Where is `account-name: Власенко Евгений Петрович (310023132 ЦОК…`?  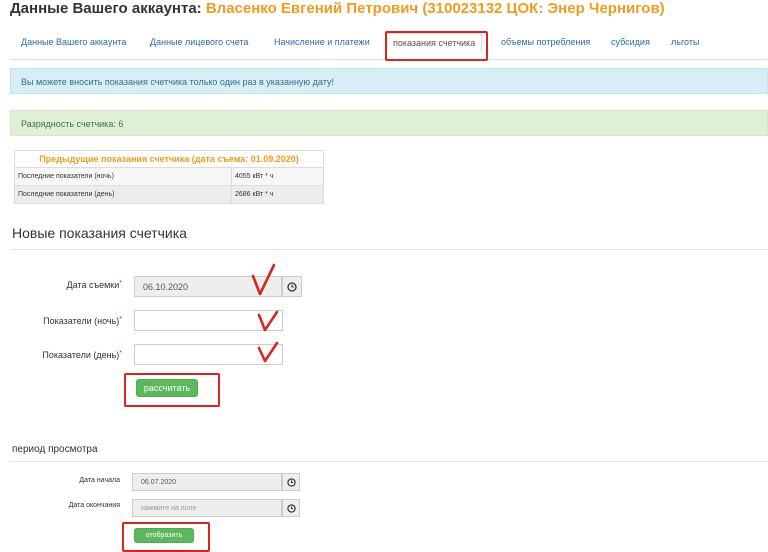 account-name: Власенко Евгений Петрович (310023132 ЦОК… is located at coordinates (435, 8).